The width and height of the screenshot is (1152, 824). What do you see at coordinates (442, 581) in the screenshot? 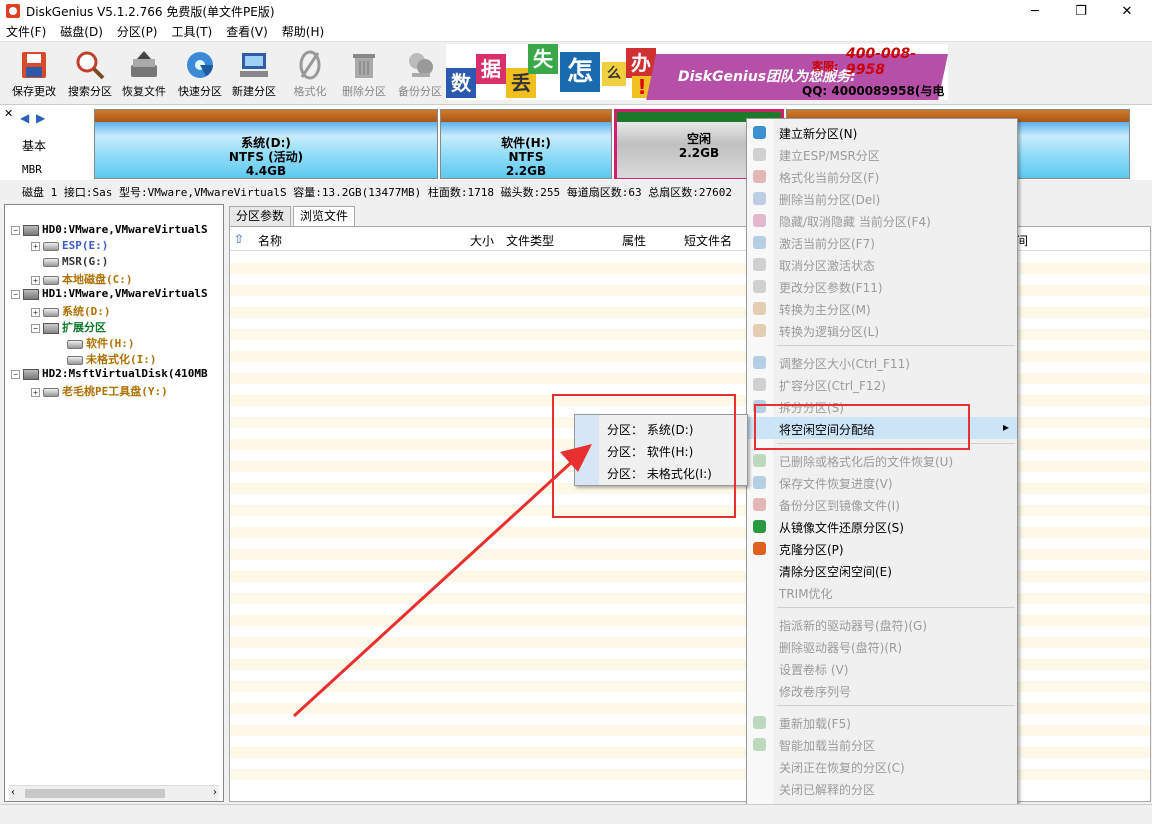
I see `annotation-arrow` at bounding box center [442, 581].